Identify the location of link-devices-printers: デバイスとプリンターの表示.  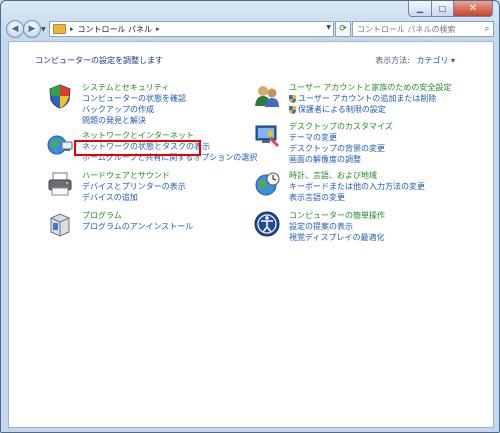
(134, 186).